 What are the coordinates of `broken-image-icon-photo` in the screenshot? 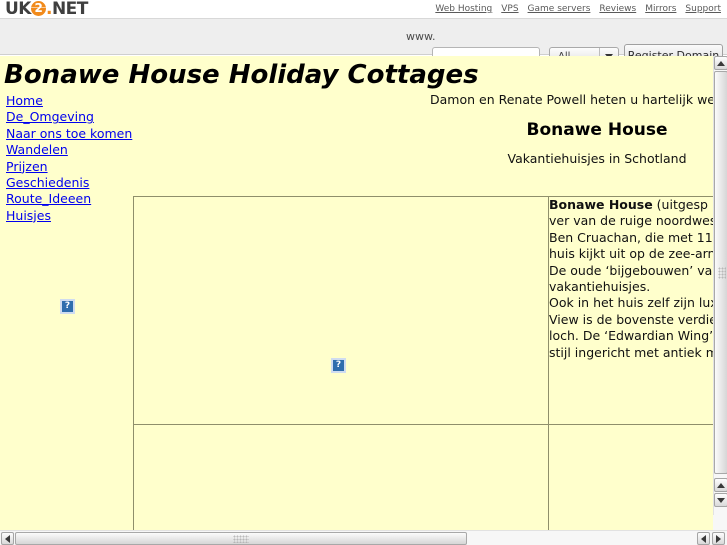 It's located at (338, 365).